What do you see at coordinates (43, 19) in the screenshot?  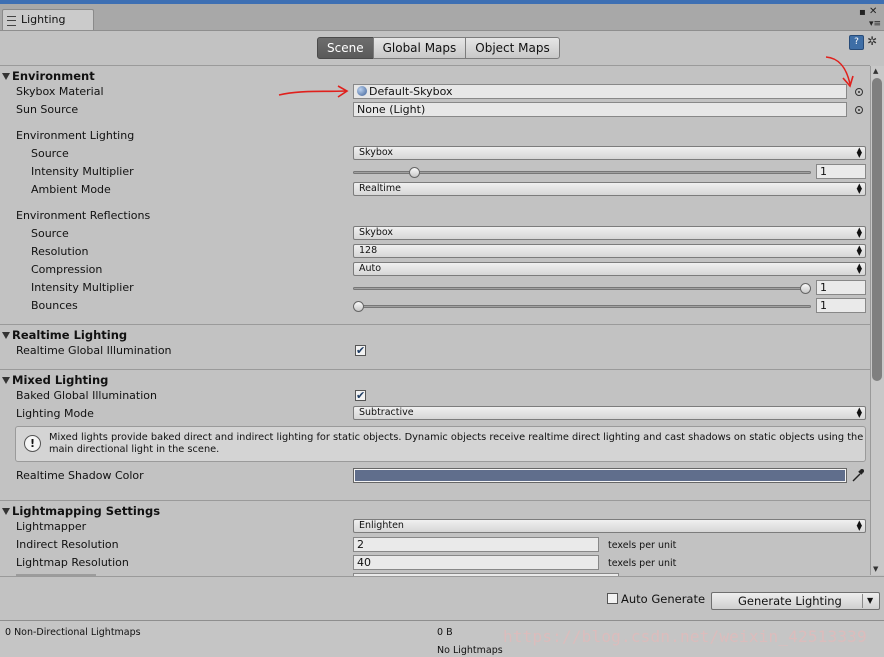 I see `window-tab-title: Lighting` at bounding box center [43, 19].